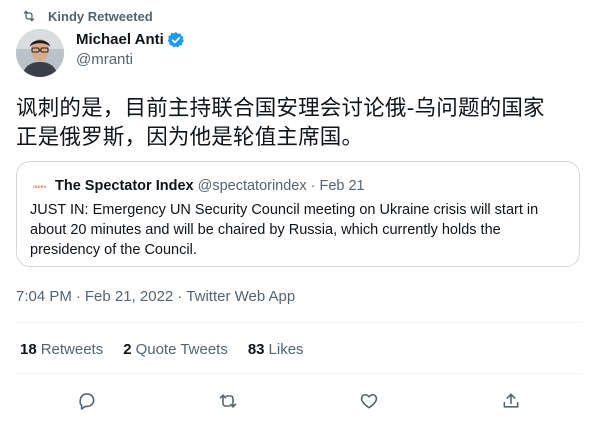 The width and height of the screenshot is (598, 423). I want to click on reply-icon, so click(87, 401).